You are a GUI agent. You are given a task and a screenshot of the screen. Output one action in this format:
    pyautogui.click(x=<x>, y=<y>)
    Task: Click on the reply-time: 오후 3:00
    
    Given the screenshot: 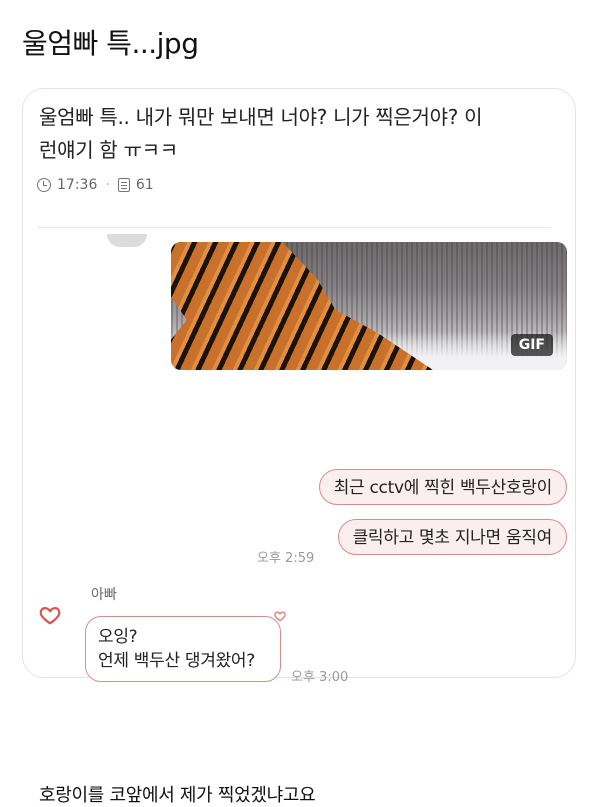 What is the action you would take?
    pyautogui.click(x=320, y=677)
    